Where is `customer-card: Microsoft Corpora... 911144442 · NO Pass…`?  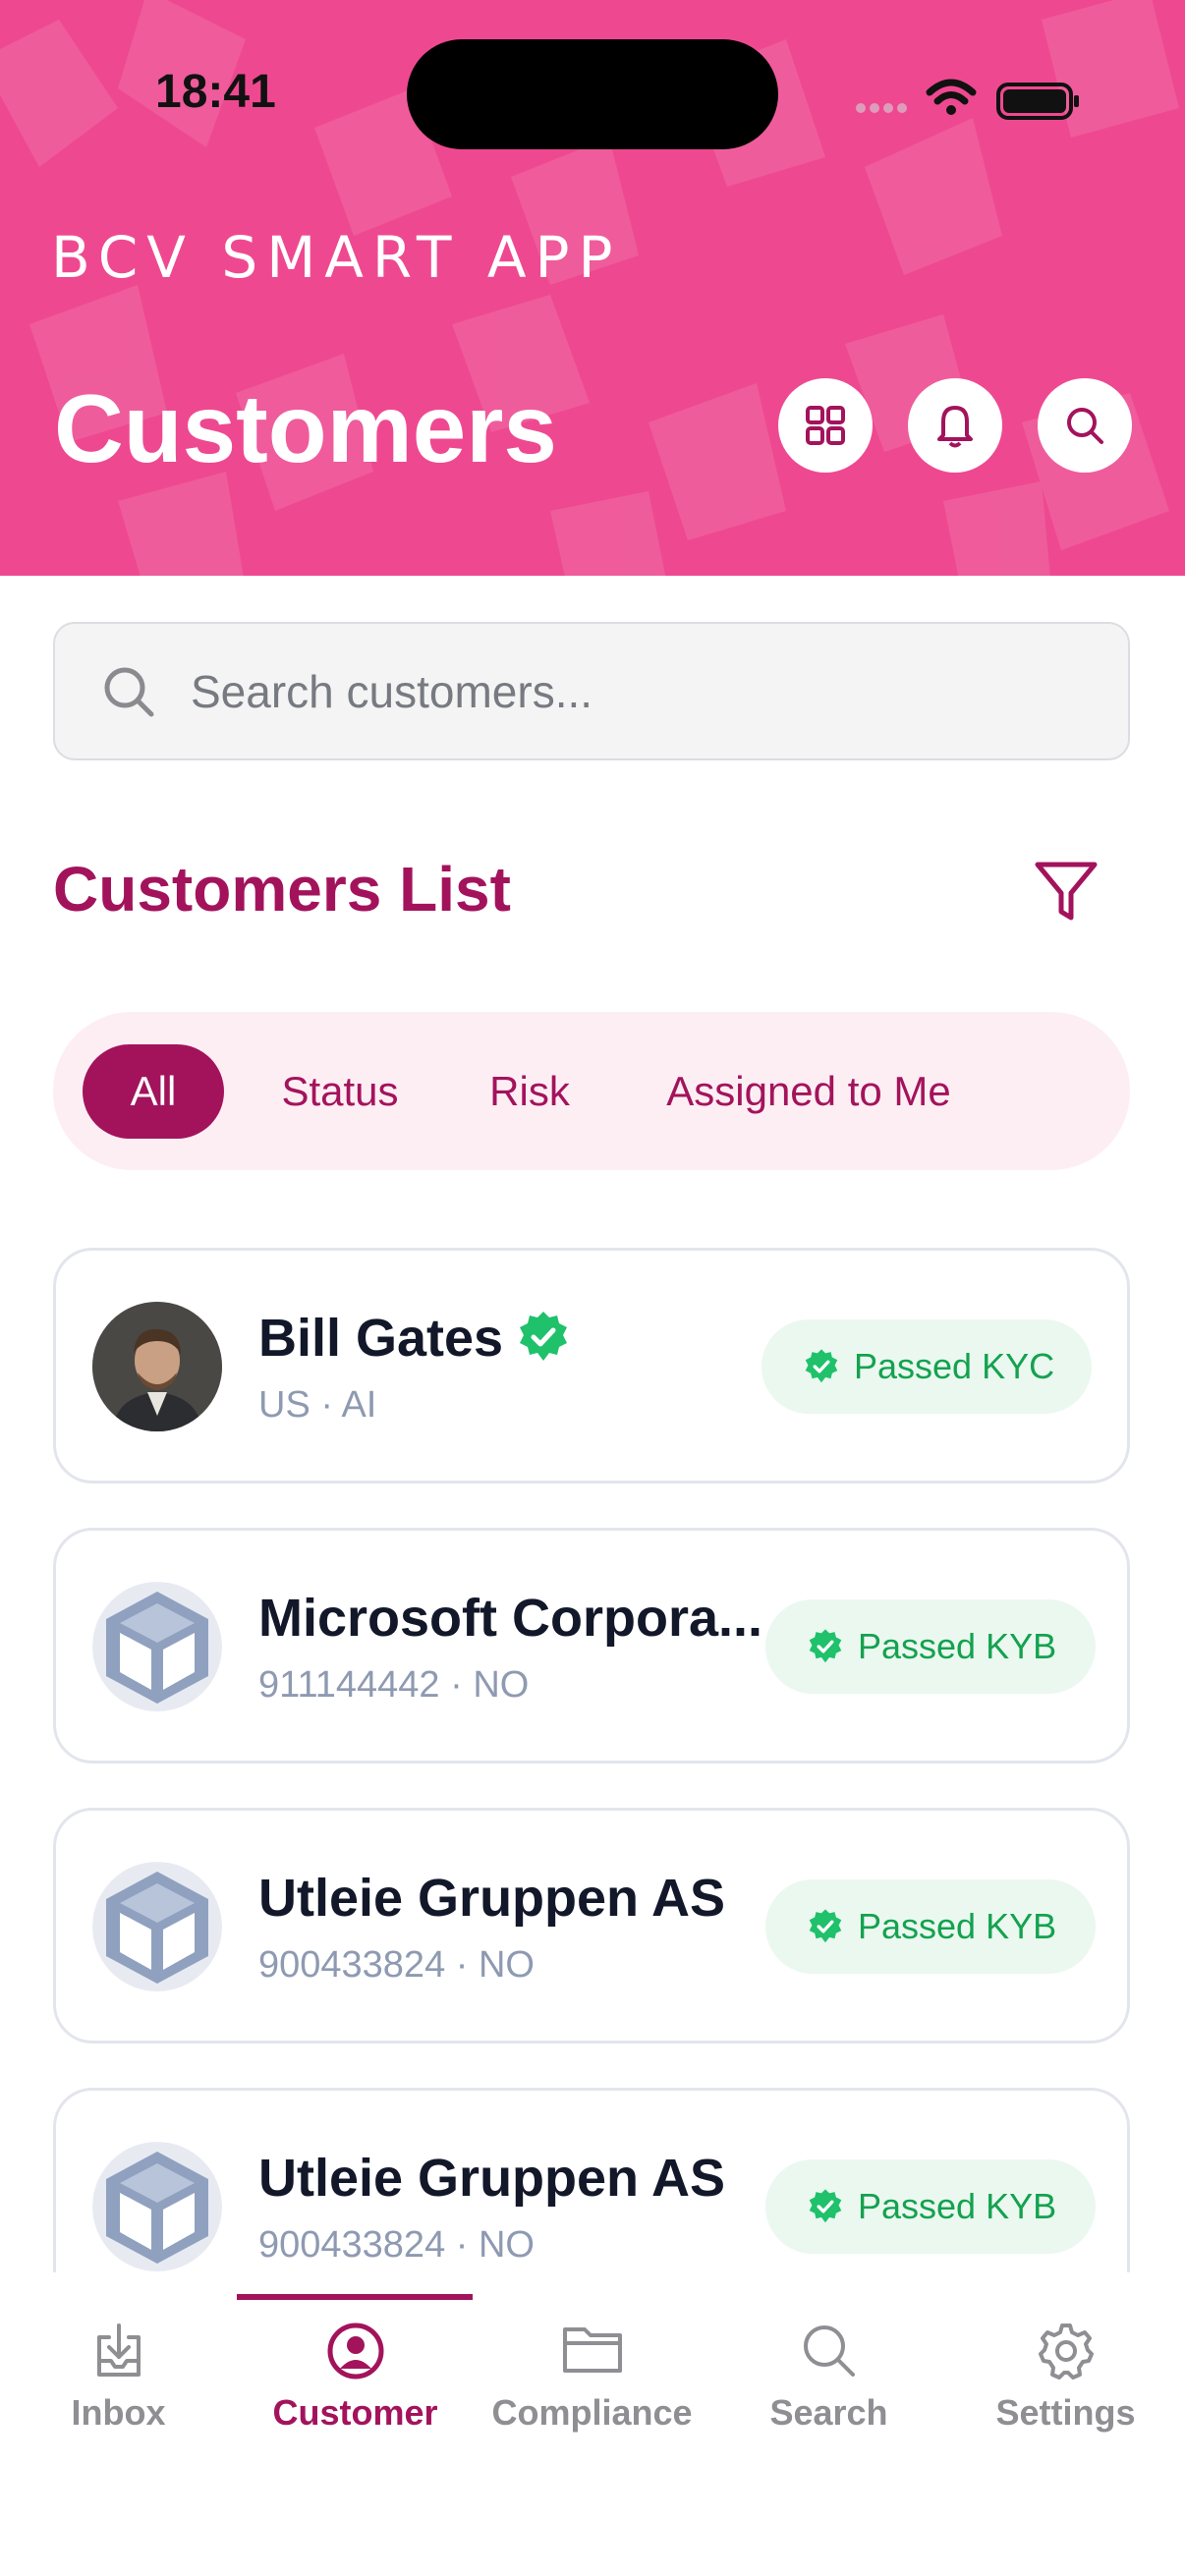
customer-card: Microsoft Corpora... 911144442 · NO Pass… is located at coordinates (592, 1646).